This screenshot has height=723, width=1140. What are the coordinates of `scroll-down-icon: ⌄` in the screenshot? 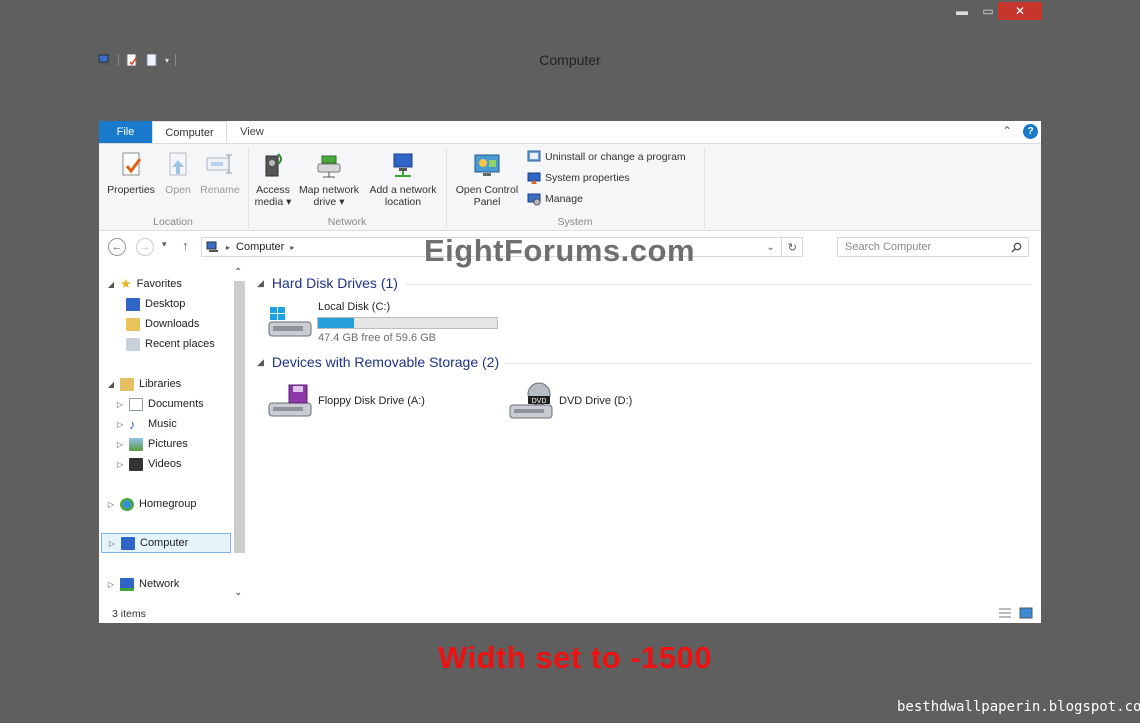 It's located at (238, 592).